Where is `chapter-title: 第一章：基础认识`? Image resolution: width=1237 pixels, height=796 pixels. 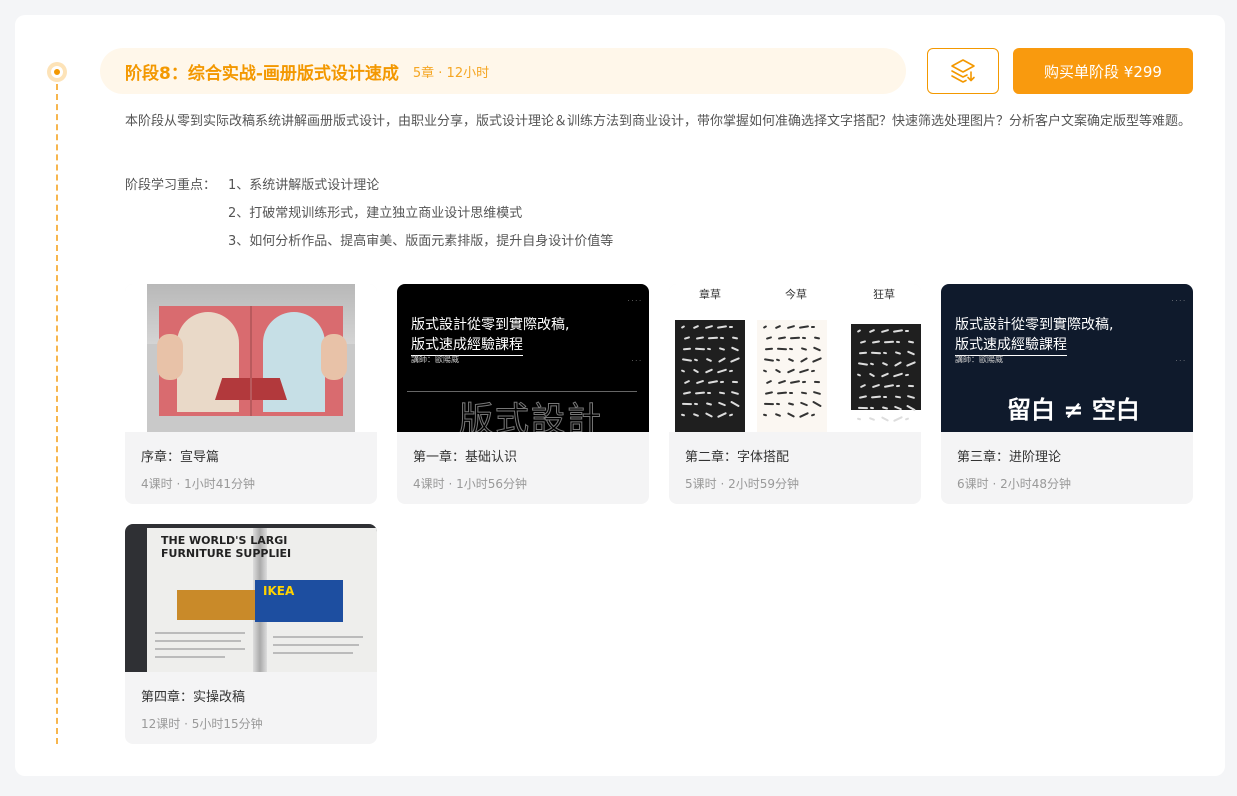 chapter-title: 第一章：基础认识 is located at coordinates (465, 457).